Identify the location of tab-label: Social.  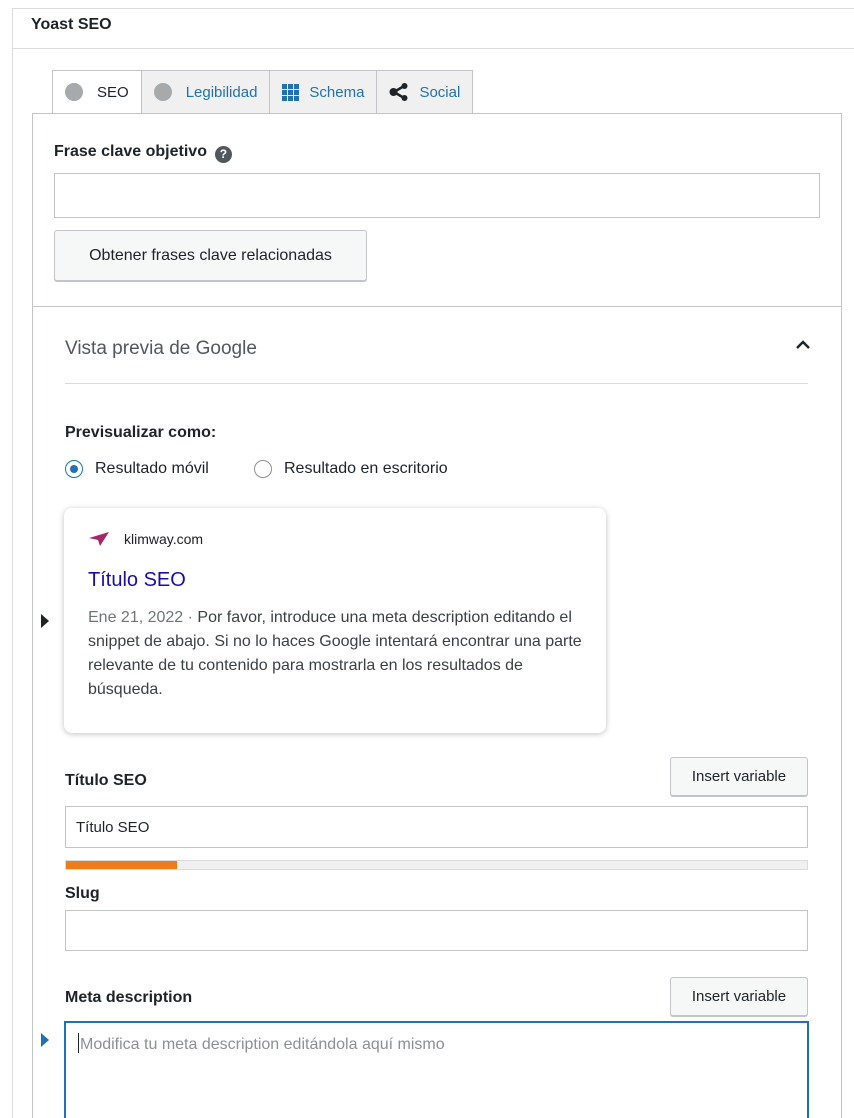
(440, 92).